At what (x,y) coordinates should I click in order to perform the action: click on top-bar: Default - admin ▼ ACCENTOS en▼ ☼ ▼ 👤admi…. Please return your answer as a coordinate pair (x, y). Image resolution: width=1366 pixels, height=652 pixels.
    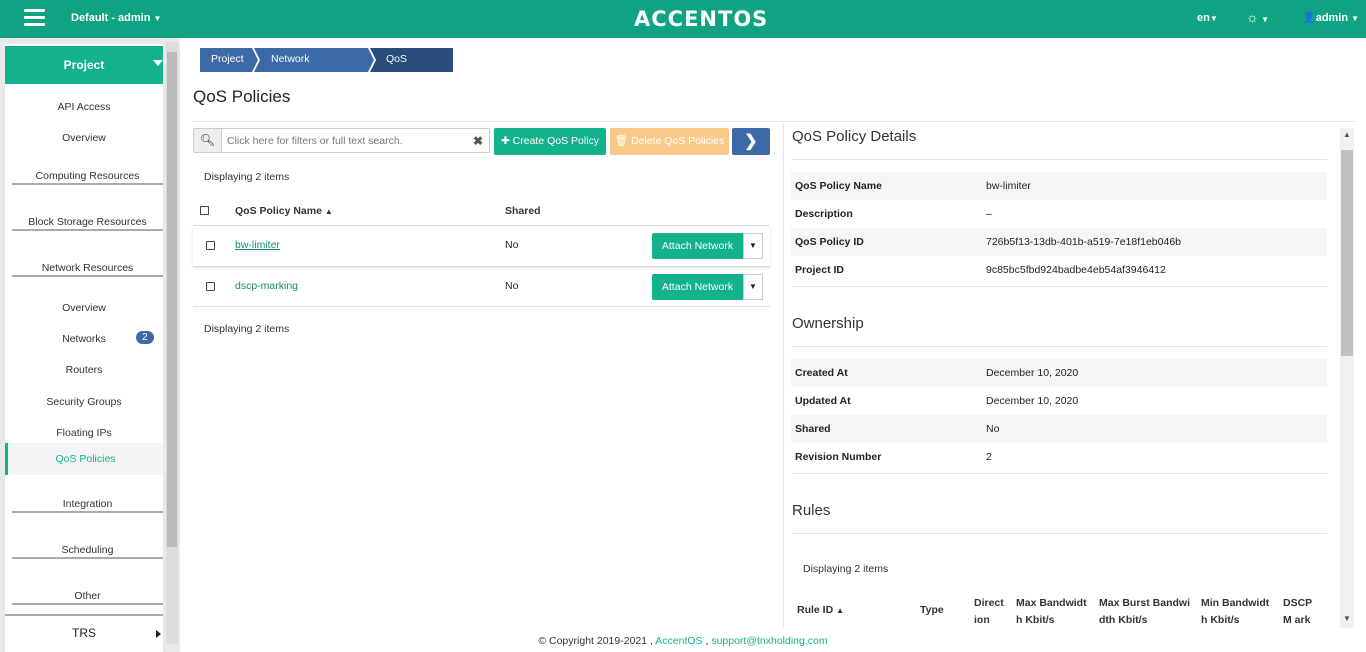
    Looking at the image, I should click on (683, 19).